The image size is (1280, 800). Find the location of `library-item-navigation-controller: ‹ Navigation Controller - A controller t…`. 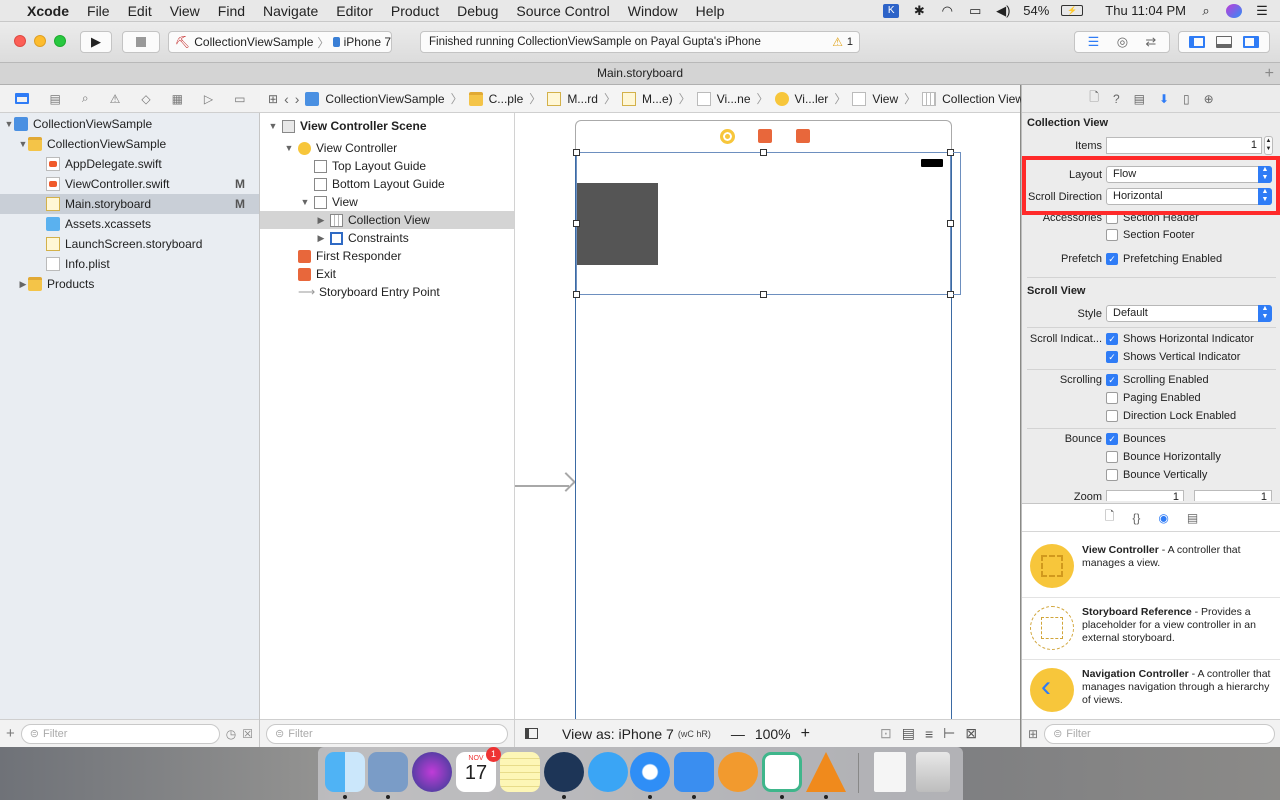

library-item-navigation-controller: ‹ Navigation Controller - A controller t… is located at coordinates (1151, 691).